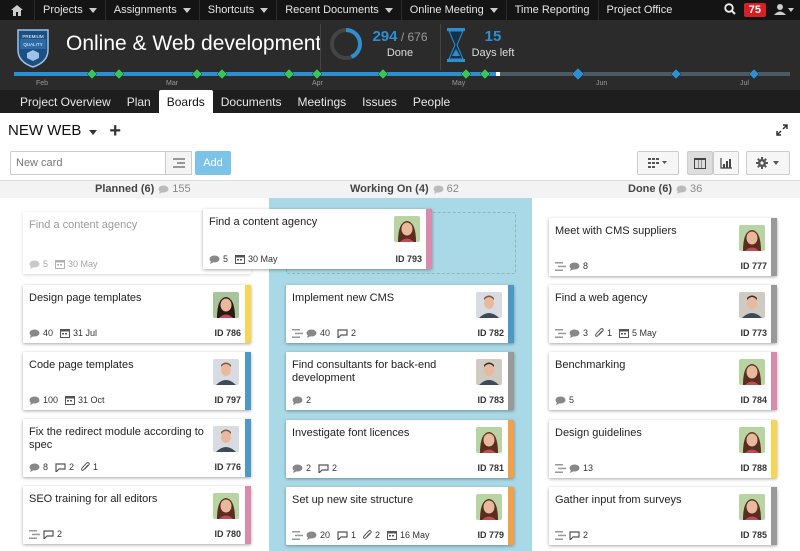 This screenshot has width=800, height=551. I want to click on kanban-card: Meet with CMS suppliers ID 777 8, so click(663, 247).